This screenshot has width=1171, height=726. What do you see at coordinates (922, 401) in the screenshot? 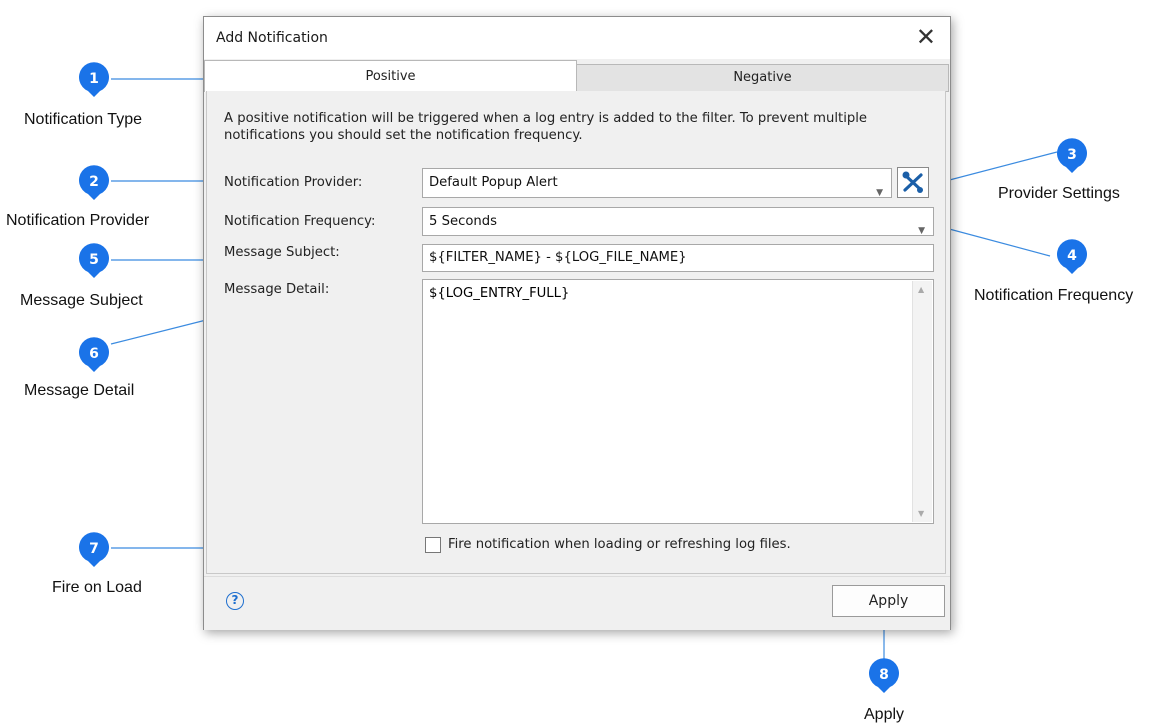
I see `message-detail-scrollbar: ▲ ▼` at bounding box center [922, 401].